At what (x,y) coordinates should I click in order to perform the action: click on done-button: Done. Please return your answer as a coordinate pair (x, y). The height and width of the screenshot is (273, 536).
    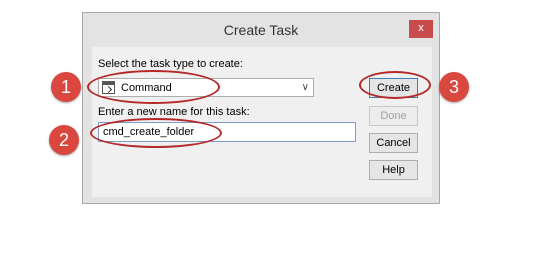
    Looking at the image, I should click on (393, 116).